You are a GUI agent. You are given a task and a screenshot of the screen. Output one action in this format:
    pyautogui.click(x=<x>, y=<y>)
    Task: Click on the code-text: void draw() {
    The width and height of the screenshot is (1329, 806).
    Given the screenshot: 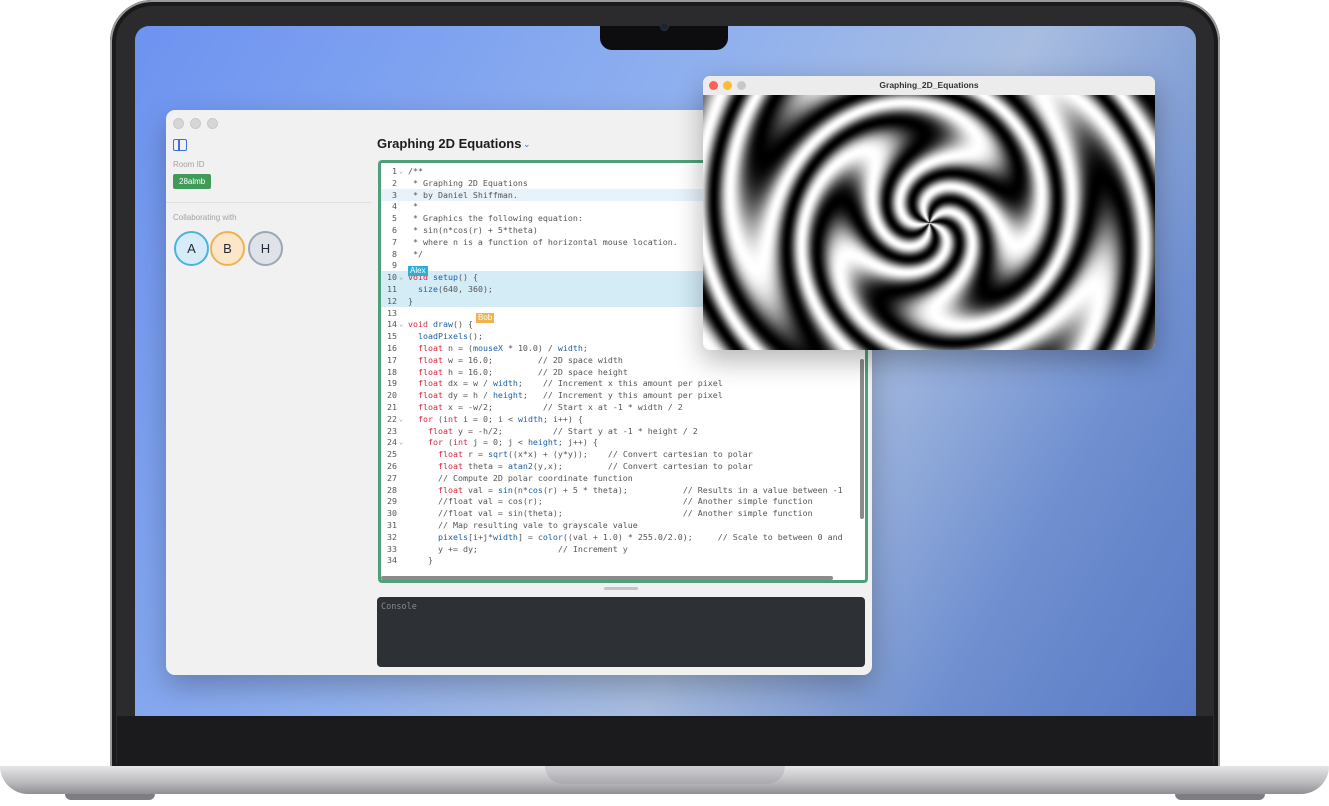 What is the action you would take?
    pyautogui.click(x=440, y=324)
    